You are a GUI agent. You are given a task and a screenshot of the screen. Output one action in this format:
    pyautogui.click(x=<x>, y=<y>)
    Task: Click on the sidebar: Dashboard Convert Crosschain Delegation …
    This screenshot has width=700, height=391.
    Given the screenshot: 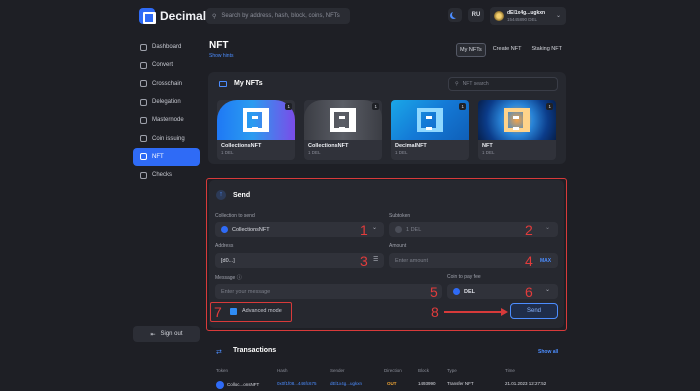 What is the action you would take?
    pyautogui.click(x=166, y=111)
    